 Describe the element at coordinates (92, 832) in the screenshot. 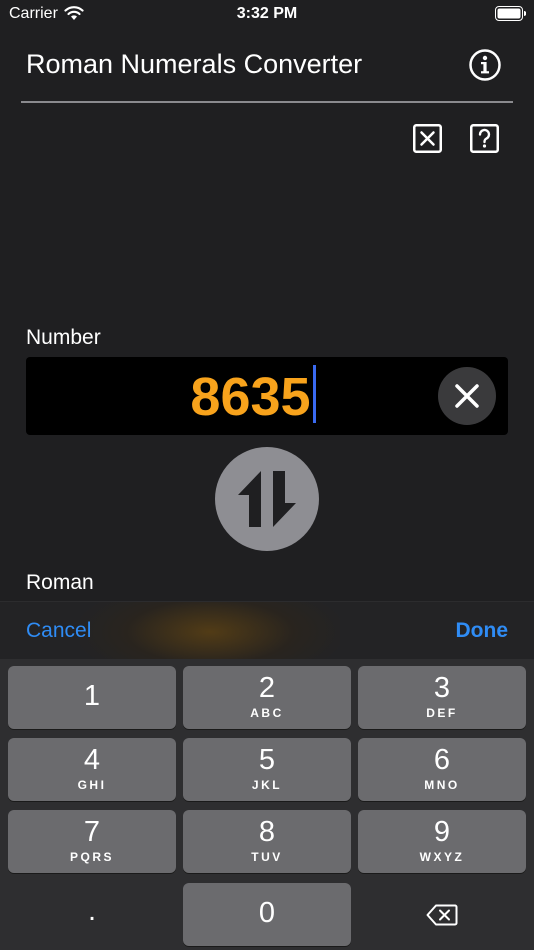

I see `key-digit: 7` at that location.